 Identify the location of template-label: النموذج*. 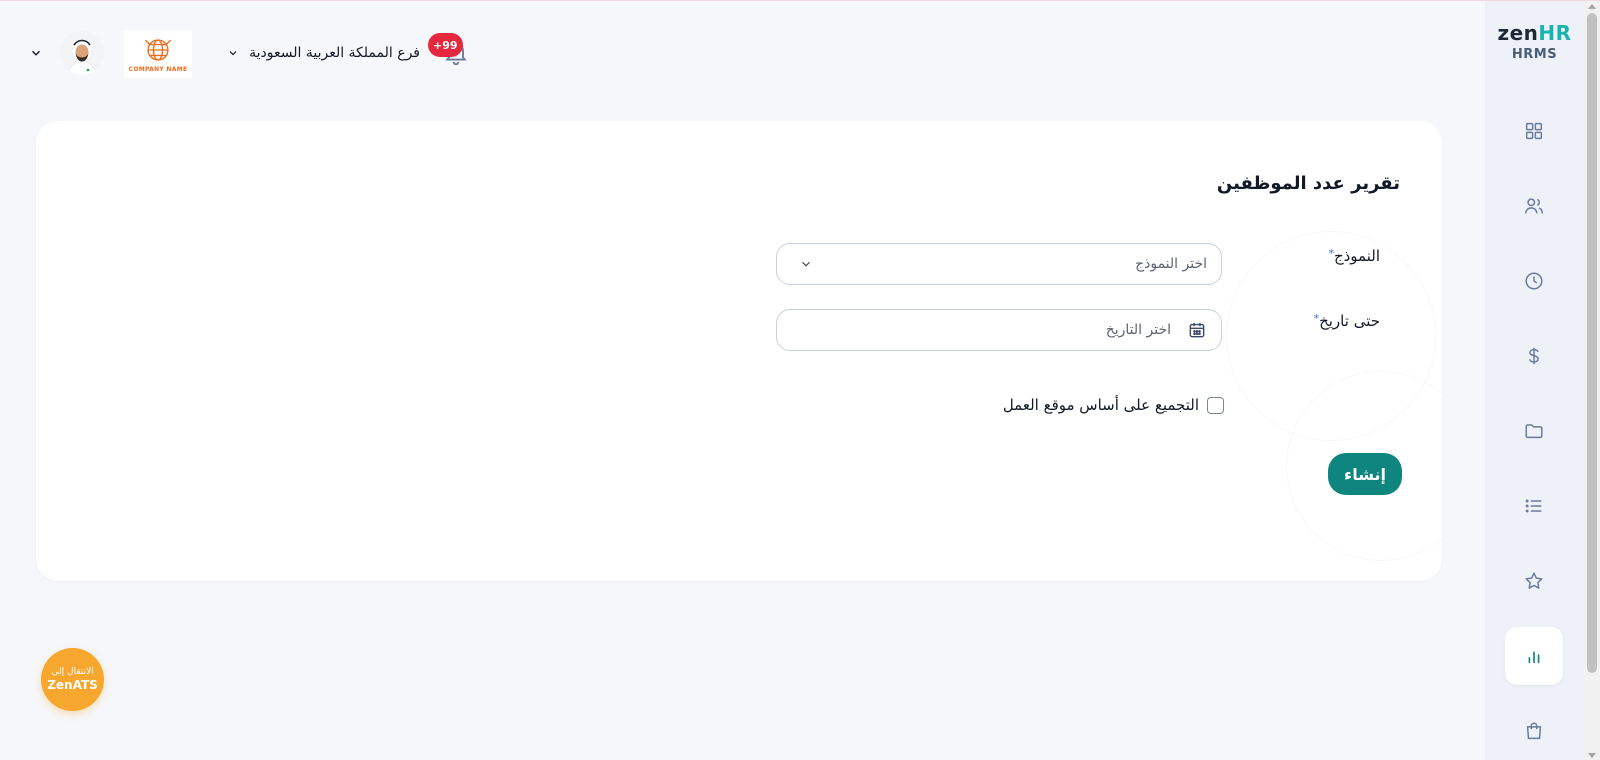
(1352, 256).